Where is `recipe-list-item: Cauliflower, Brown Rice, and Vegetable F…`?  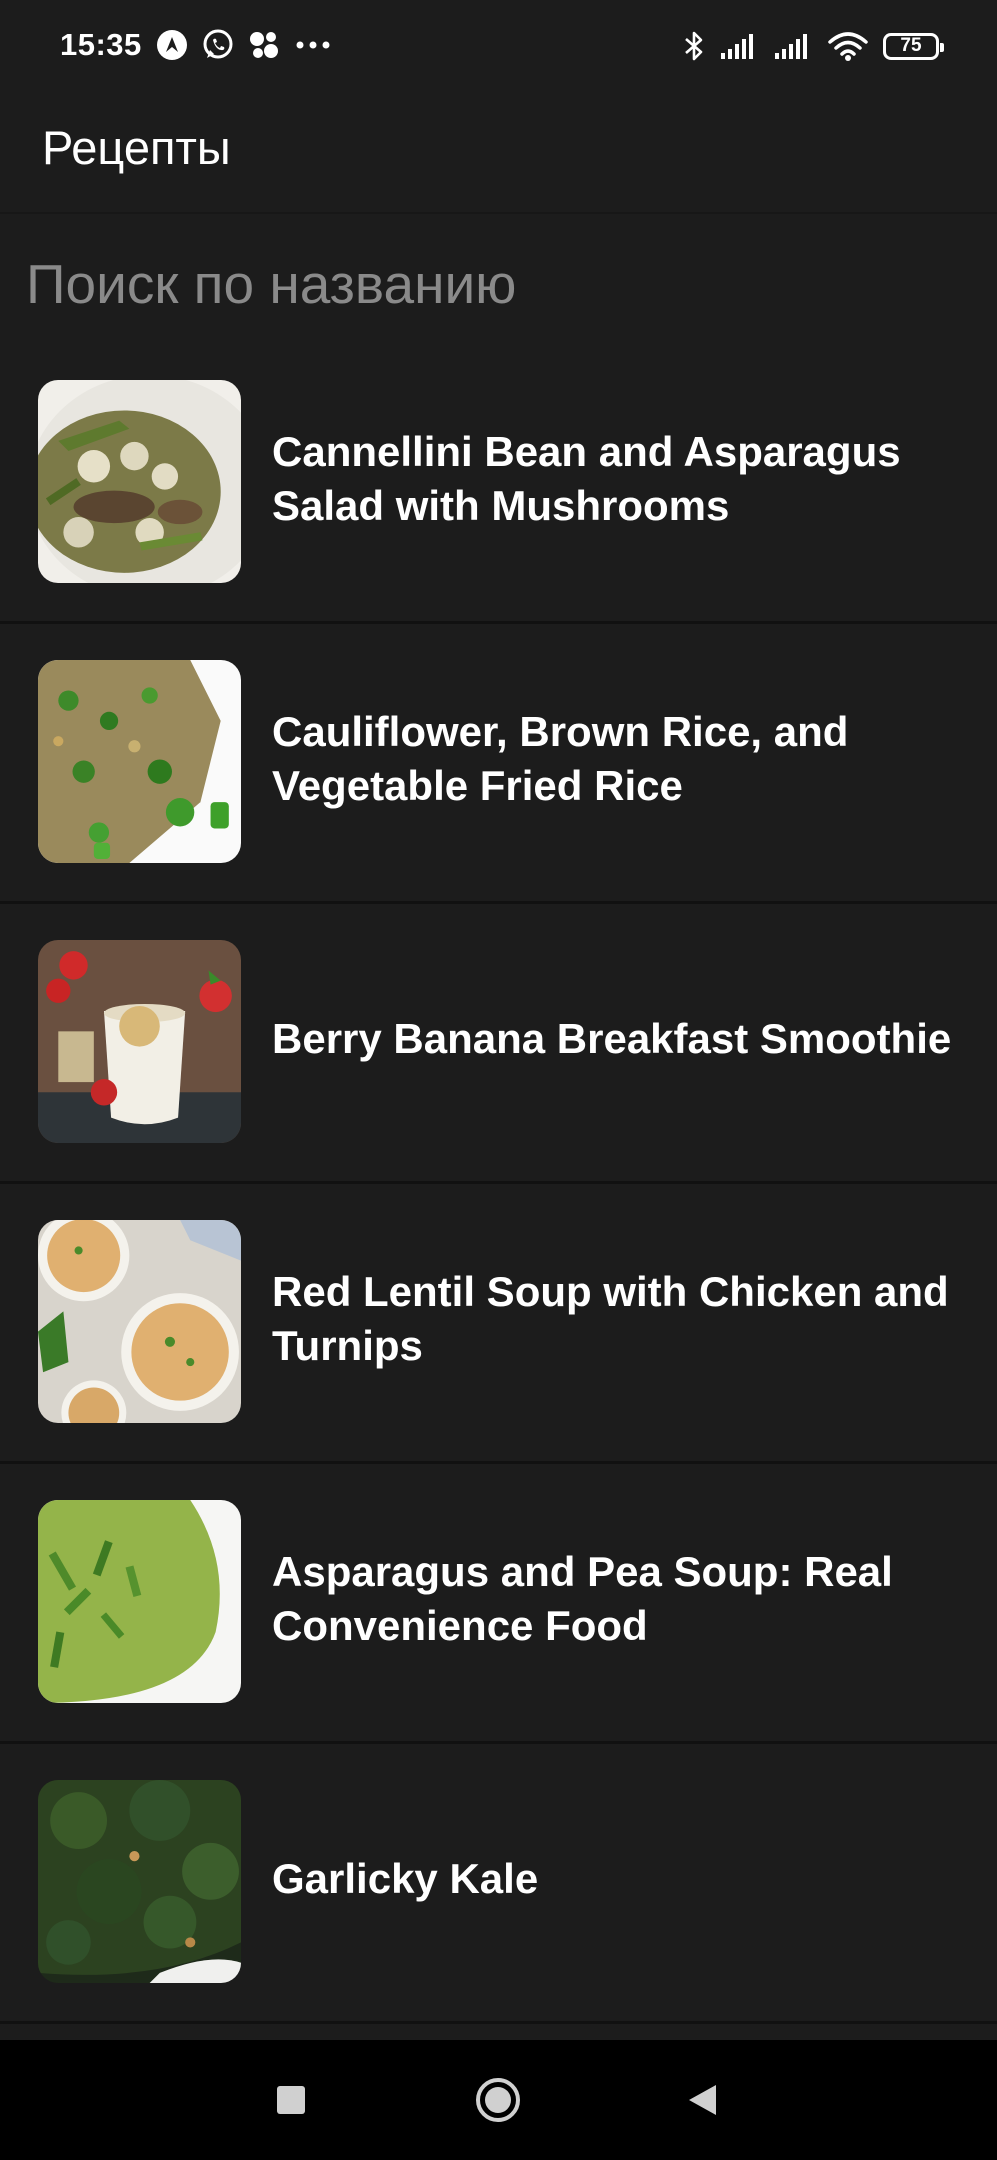 recipe-list-item: Cauliflower, Brown Rice, and Vegetable F… is located at coordinates (498, 764).